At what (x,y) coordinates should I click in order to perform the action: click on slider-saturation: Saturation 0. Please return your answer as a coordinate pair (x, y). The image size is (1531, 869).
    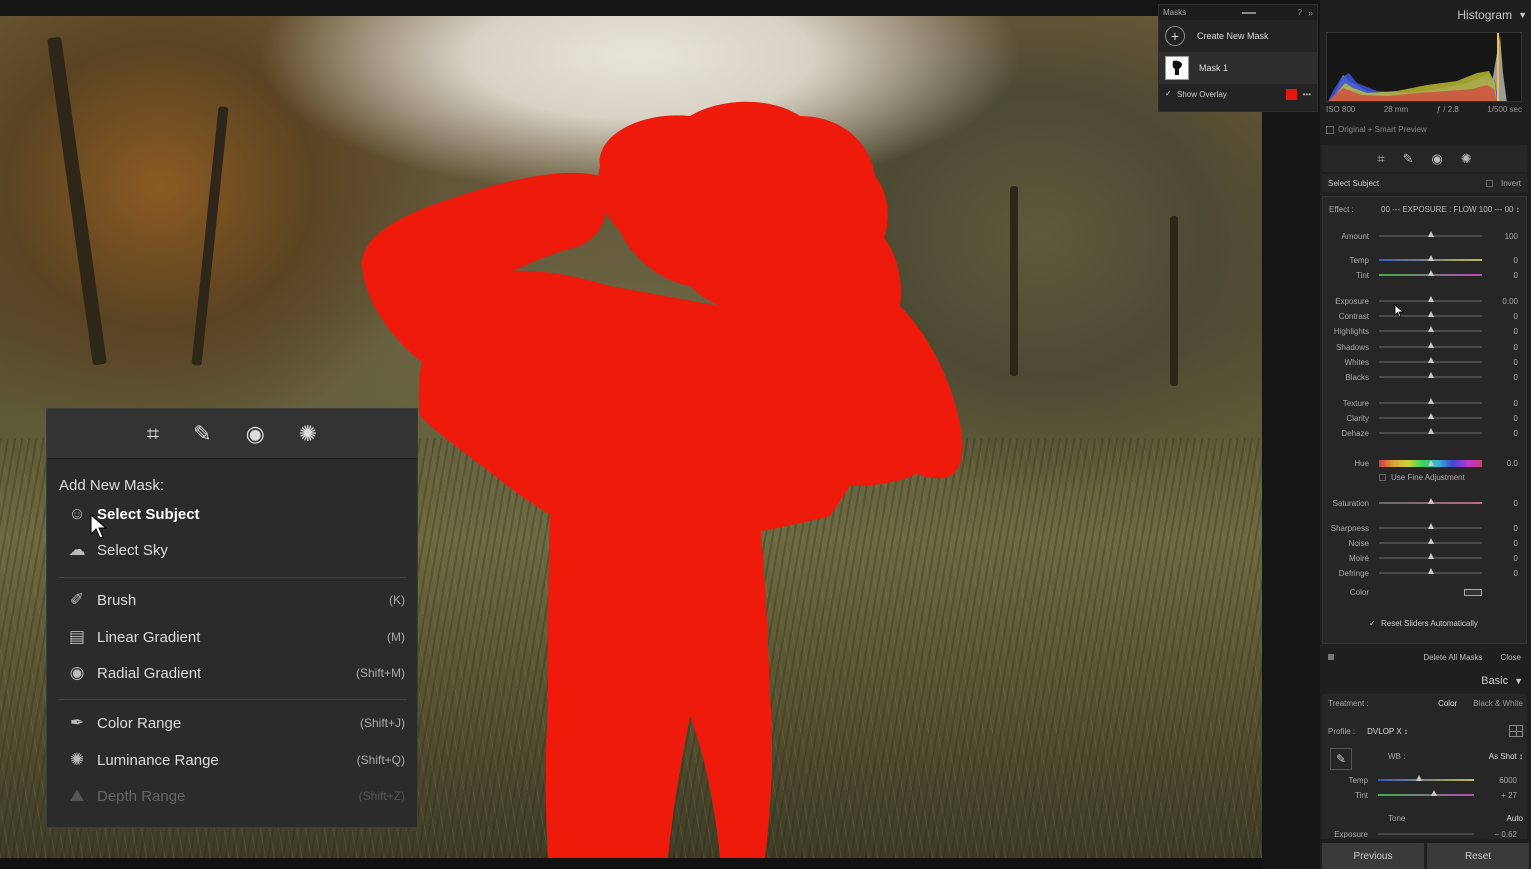
    Looking at the image, I should click on (1425, 503).